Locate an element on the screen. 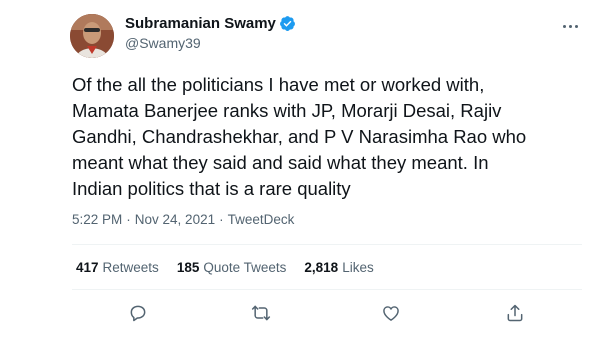  tweet-date: Nov 24, 2021 is located at coordinates (175, 219).